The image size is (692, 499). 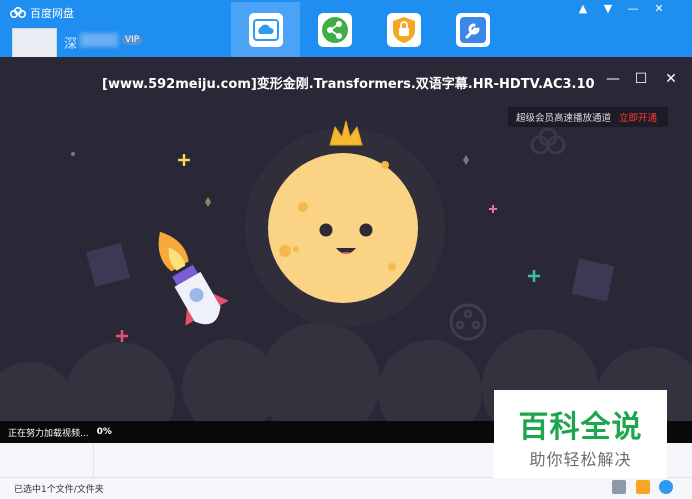 I want to click on grid-view-icon, so click(x=619, y=487).